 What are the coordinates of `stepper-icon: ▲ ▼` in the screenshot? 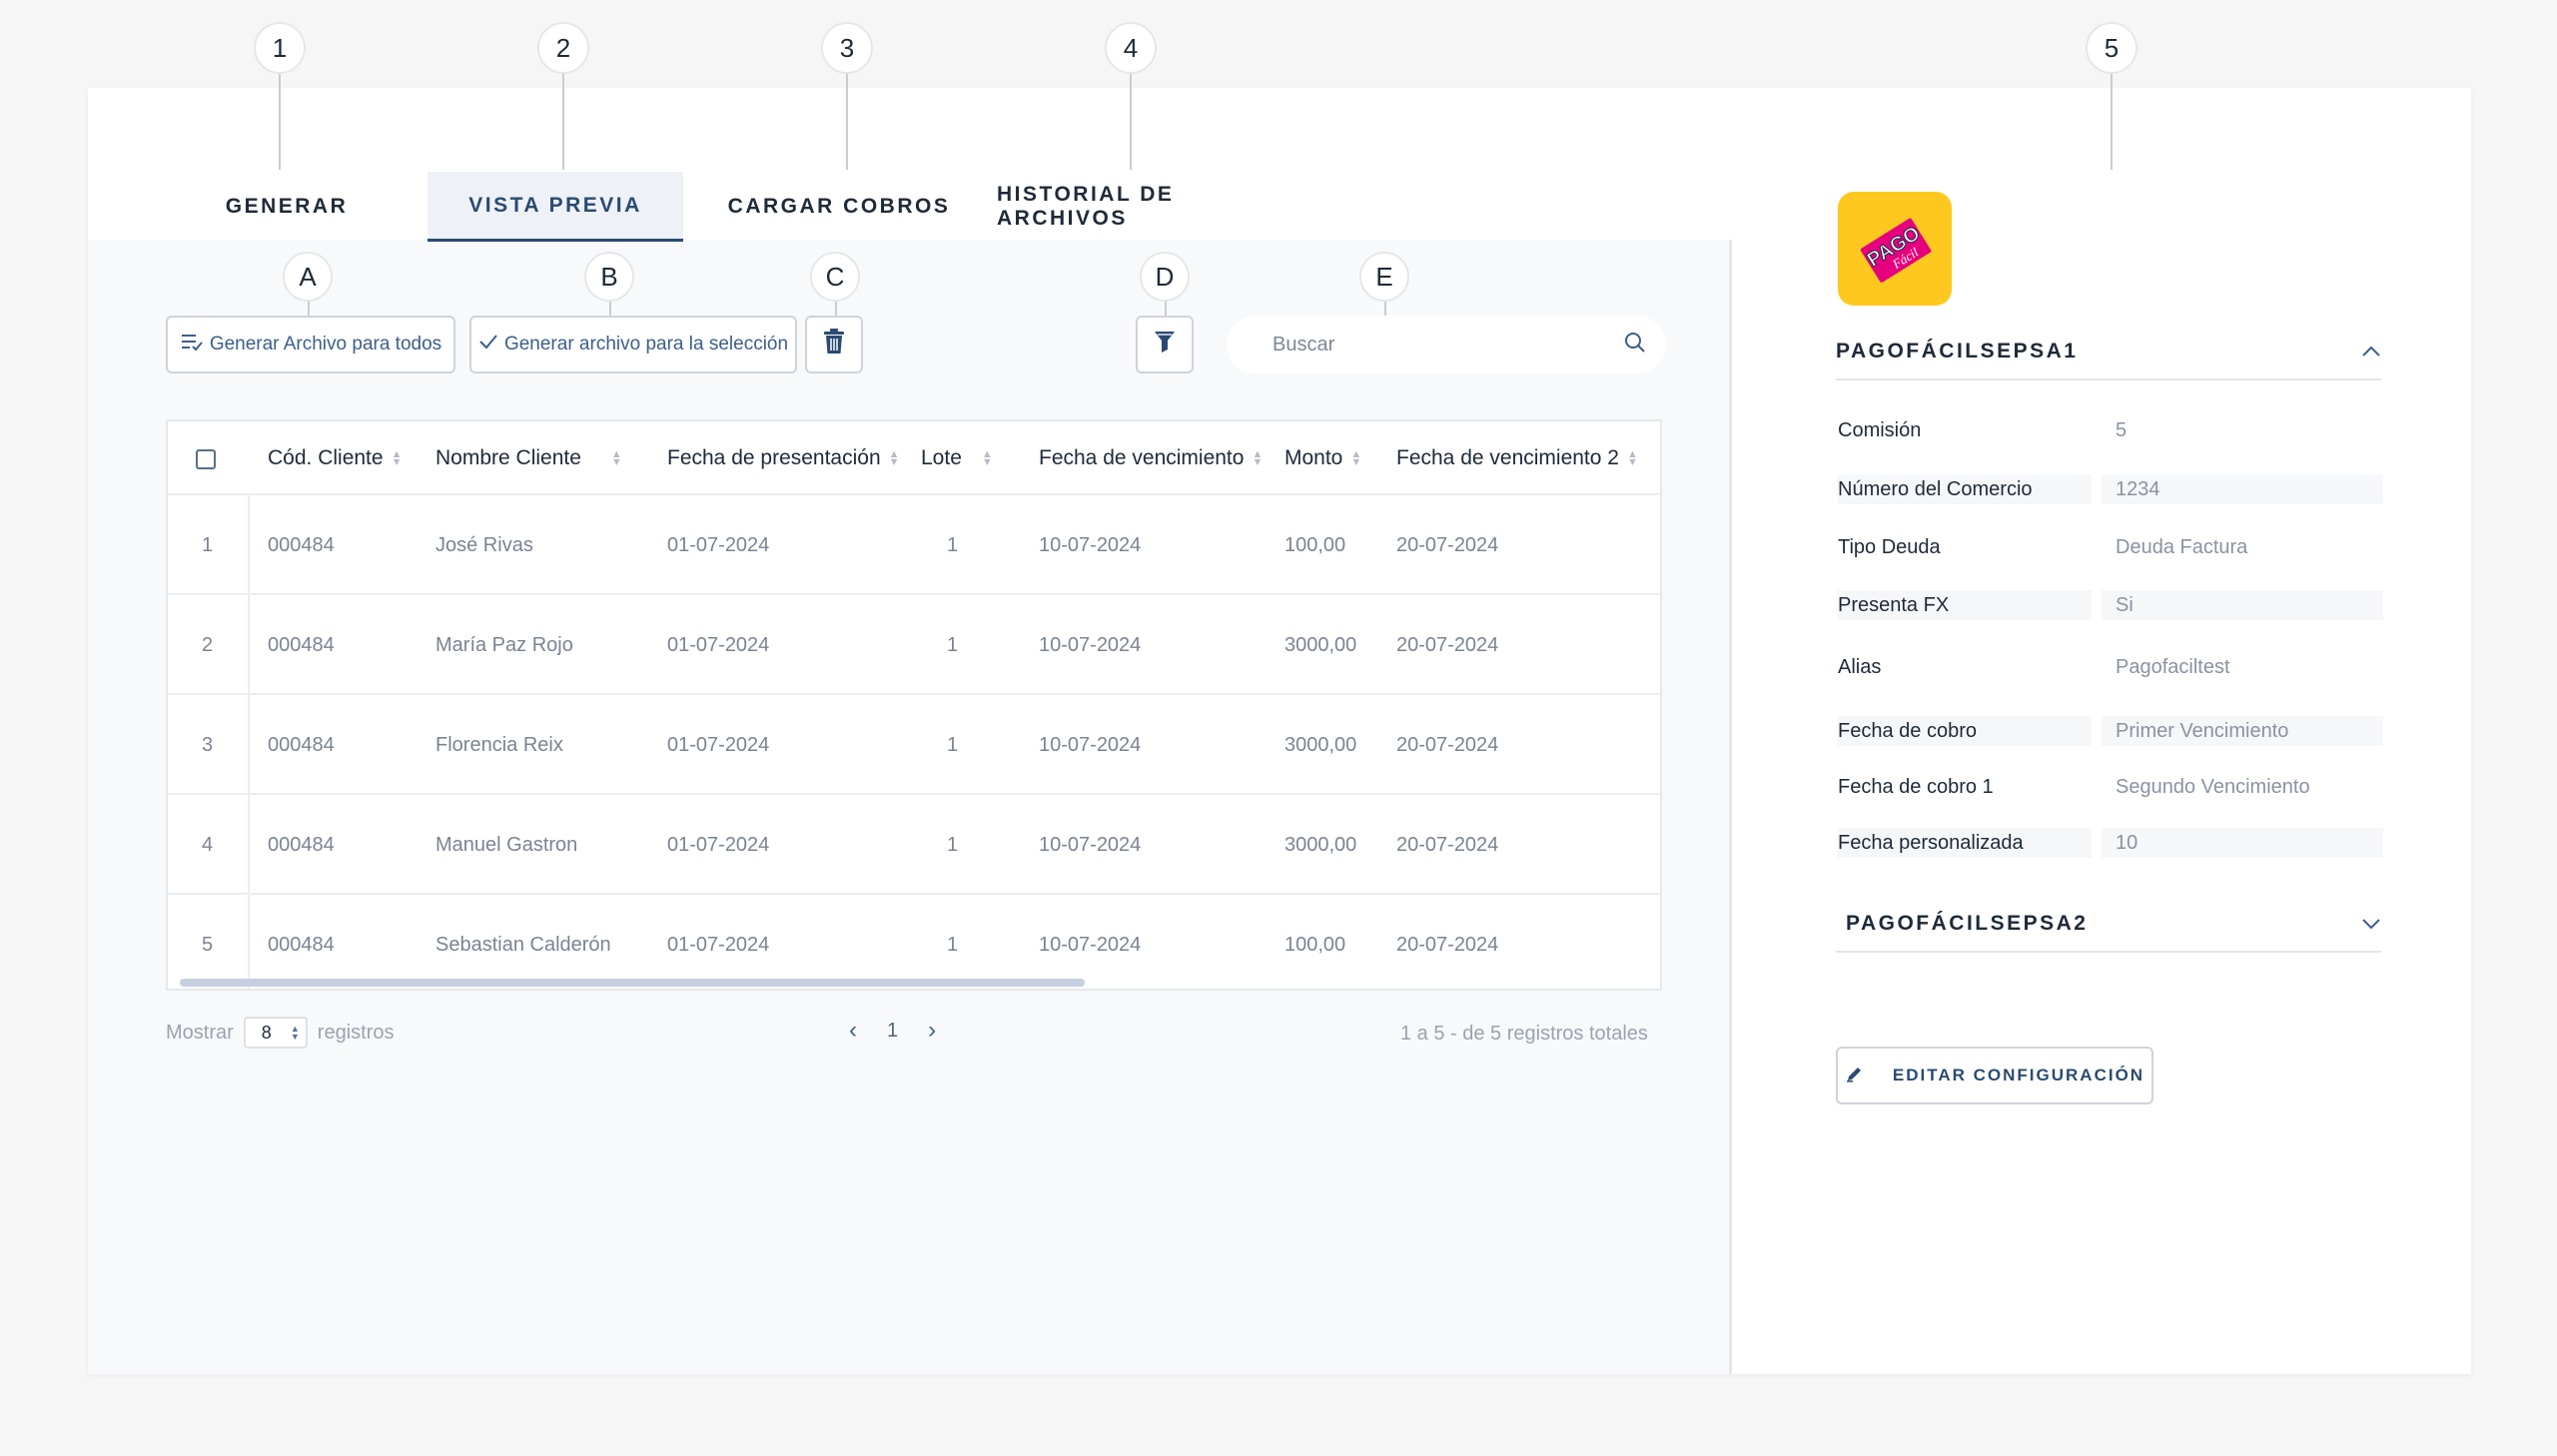 It's located at (295, 1033).